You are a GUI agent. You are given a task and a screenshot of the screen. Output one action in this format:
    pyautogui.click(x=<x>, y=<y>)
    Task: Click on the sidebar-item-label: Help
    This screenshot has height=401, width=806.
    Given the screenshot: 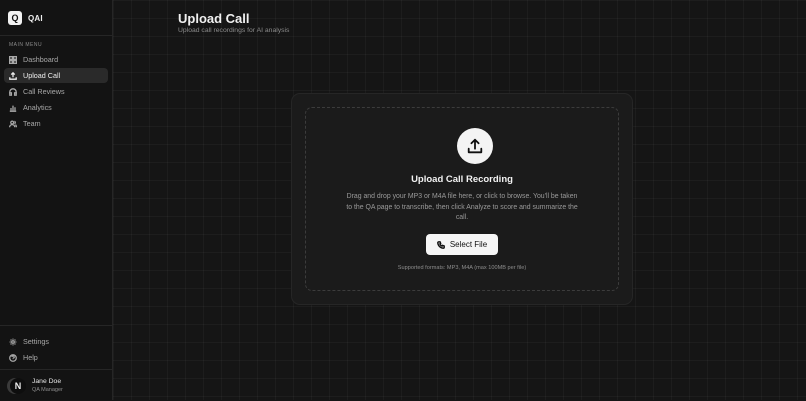 What is the action you would take?
    pyautogui.click(x=30, y=357)
    